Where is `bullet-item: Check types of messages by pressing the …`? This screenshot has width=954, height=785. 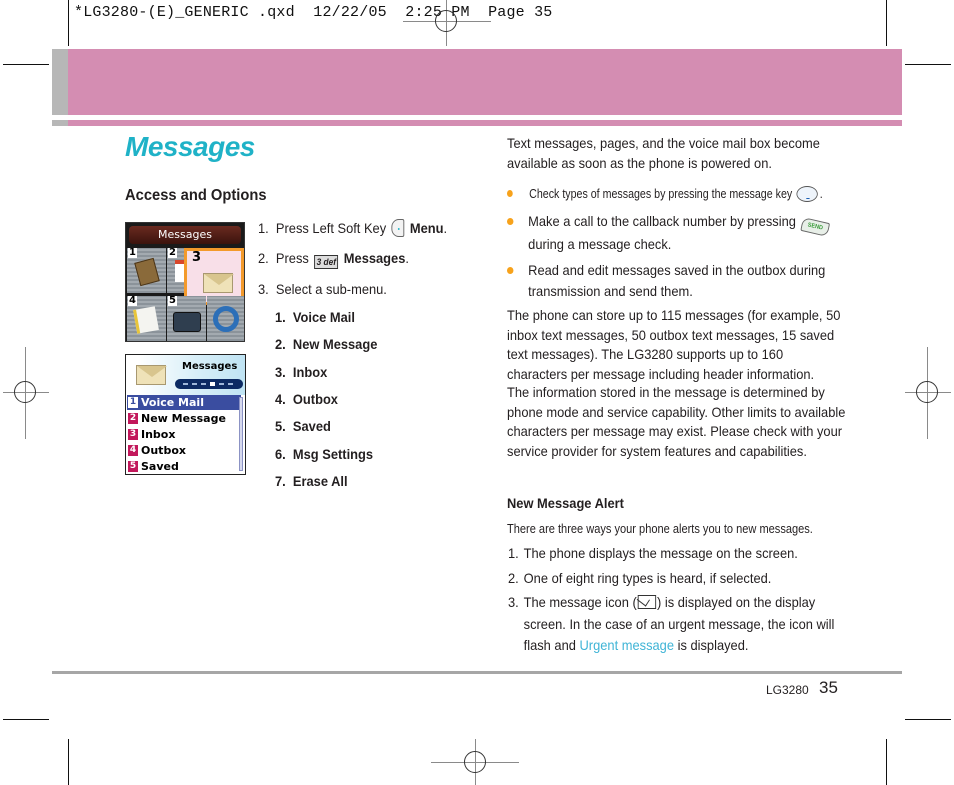
bullet-item: Check types of messages by pressing the … is located at coordinates (679, 193).